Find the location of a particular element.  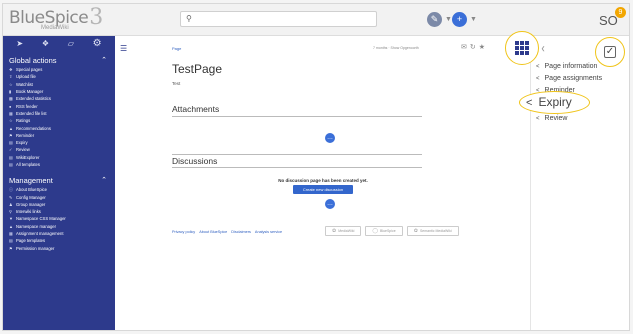

panel-item-expiry: < Expiry is located at coordinates (549, 102).